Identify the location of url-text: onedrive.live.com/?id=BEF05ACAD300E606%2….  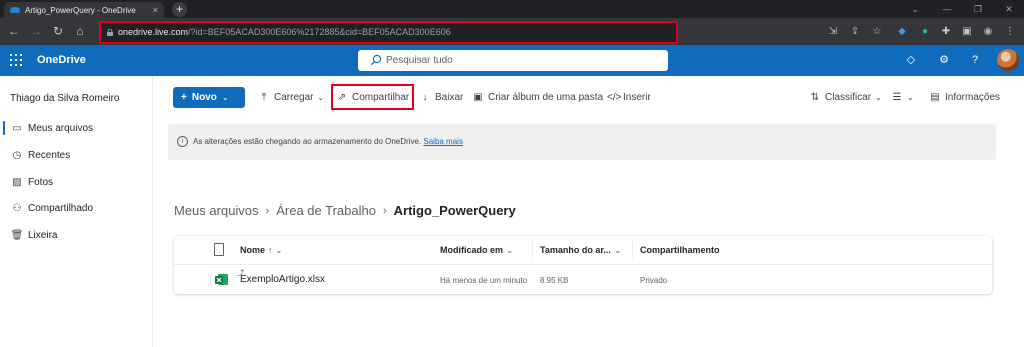
(284, 32).